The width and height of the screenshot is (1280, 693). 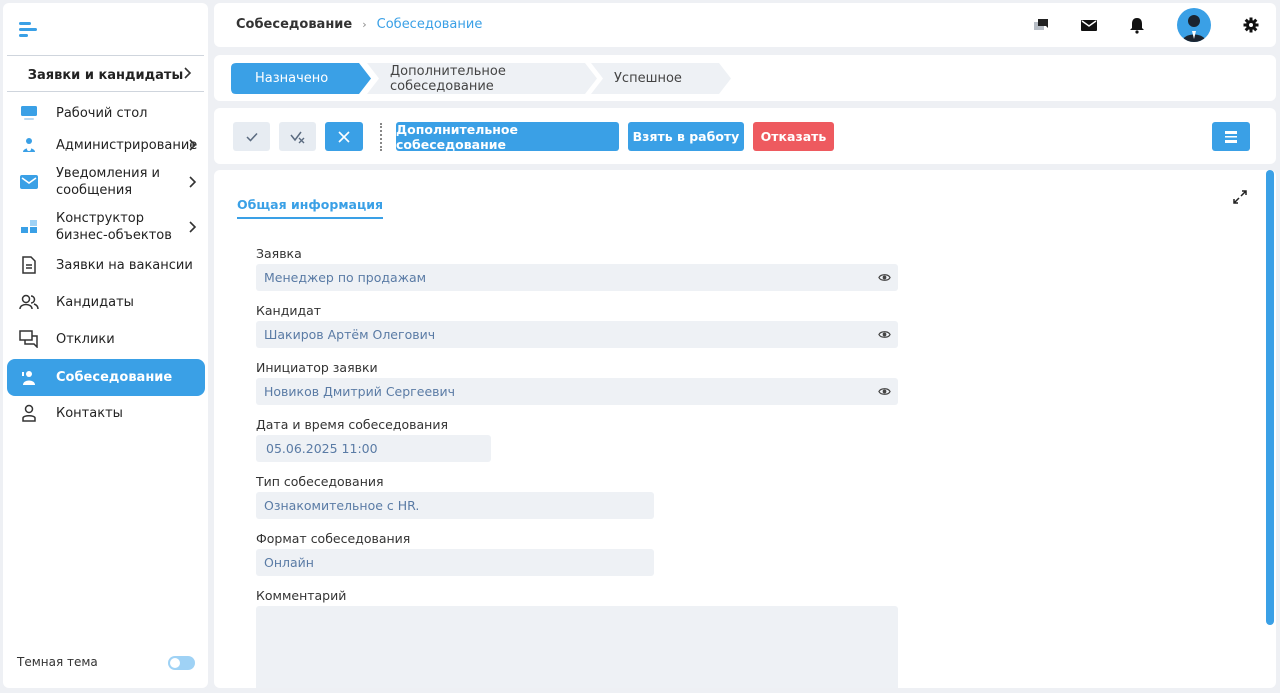 What do you see at coordinates (507, 137) in the screenshot?
I see `extra-interview-button: Дополнительное собеседование` at bounding box center [507, 137].